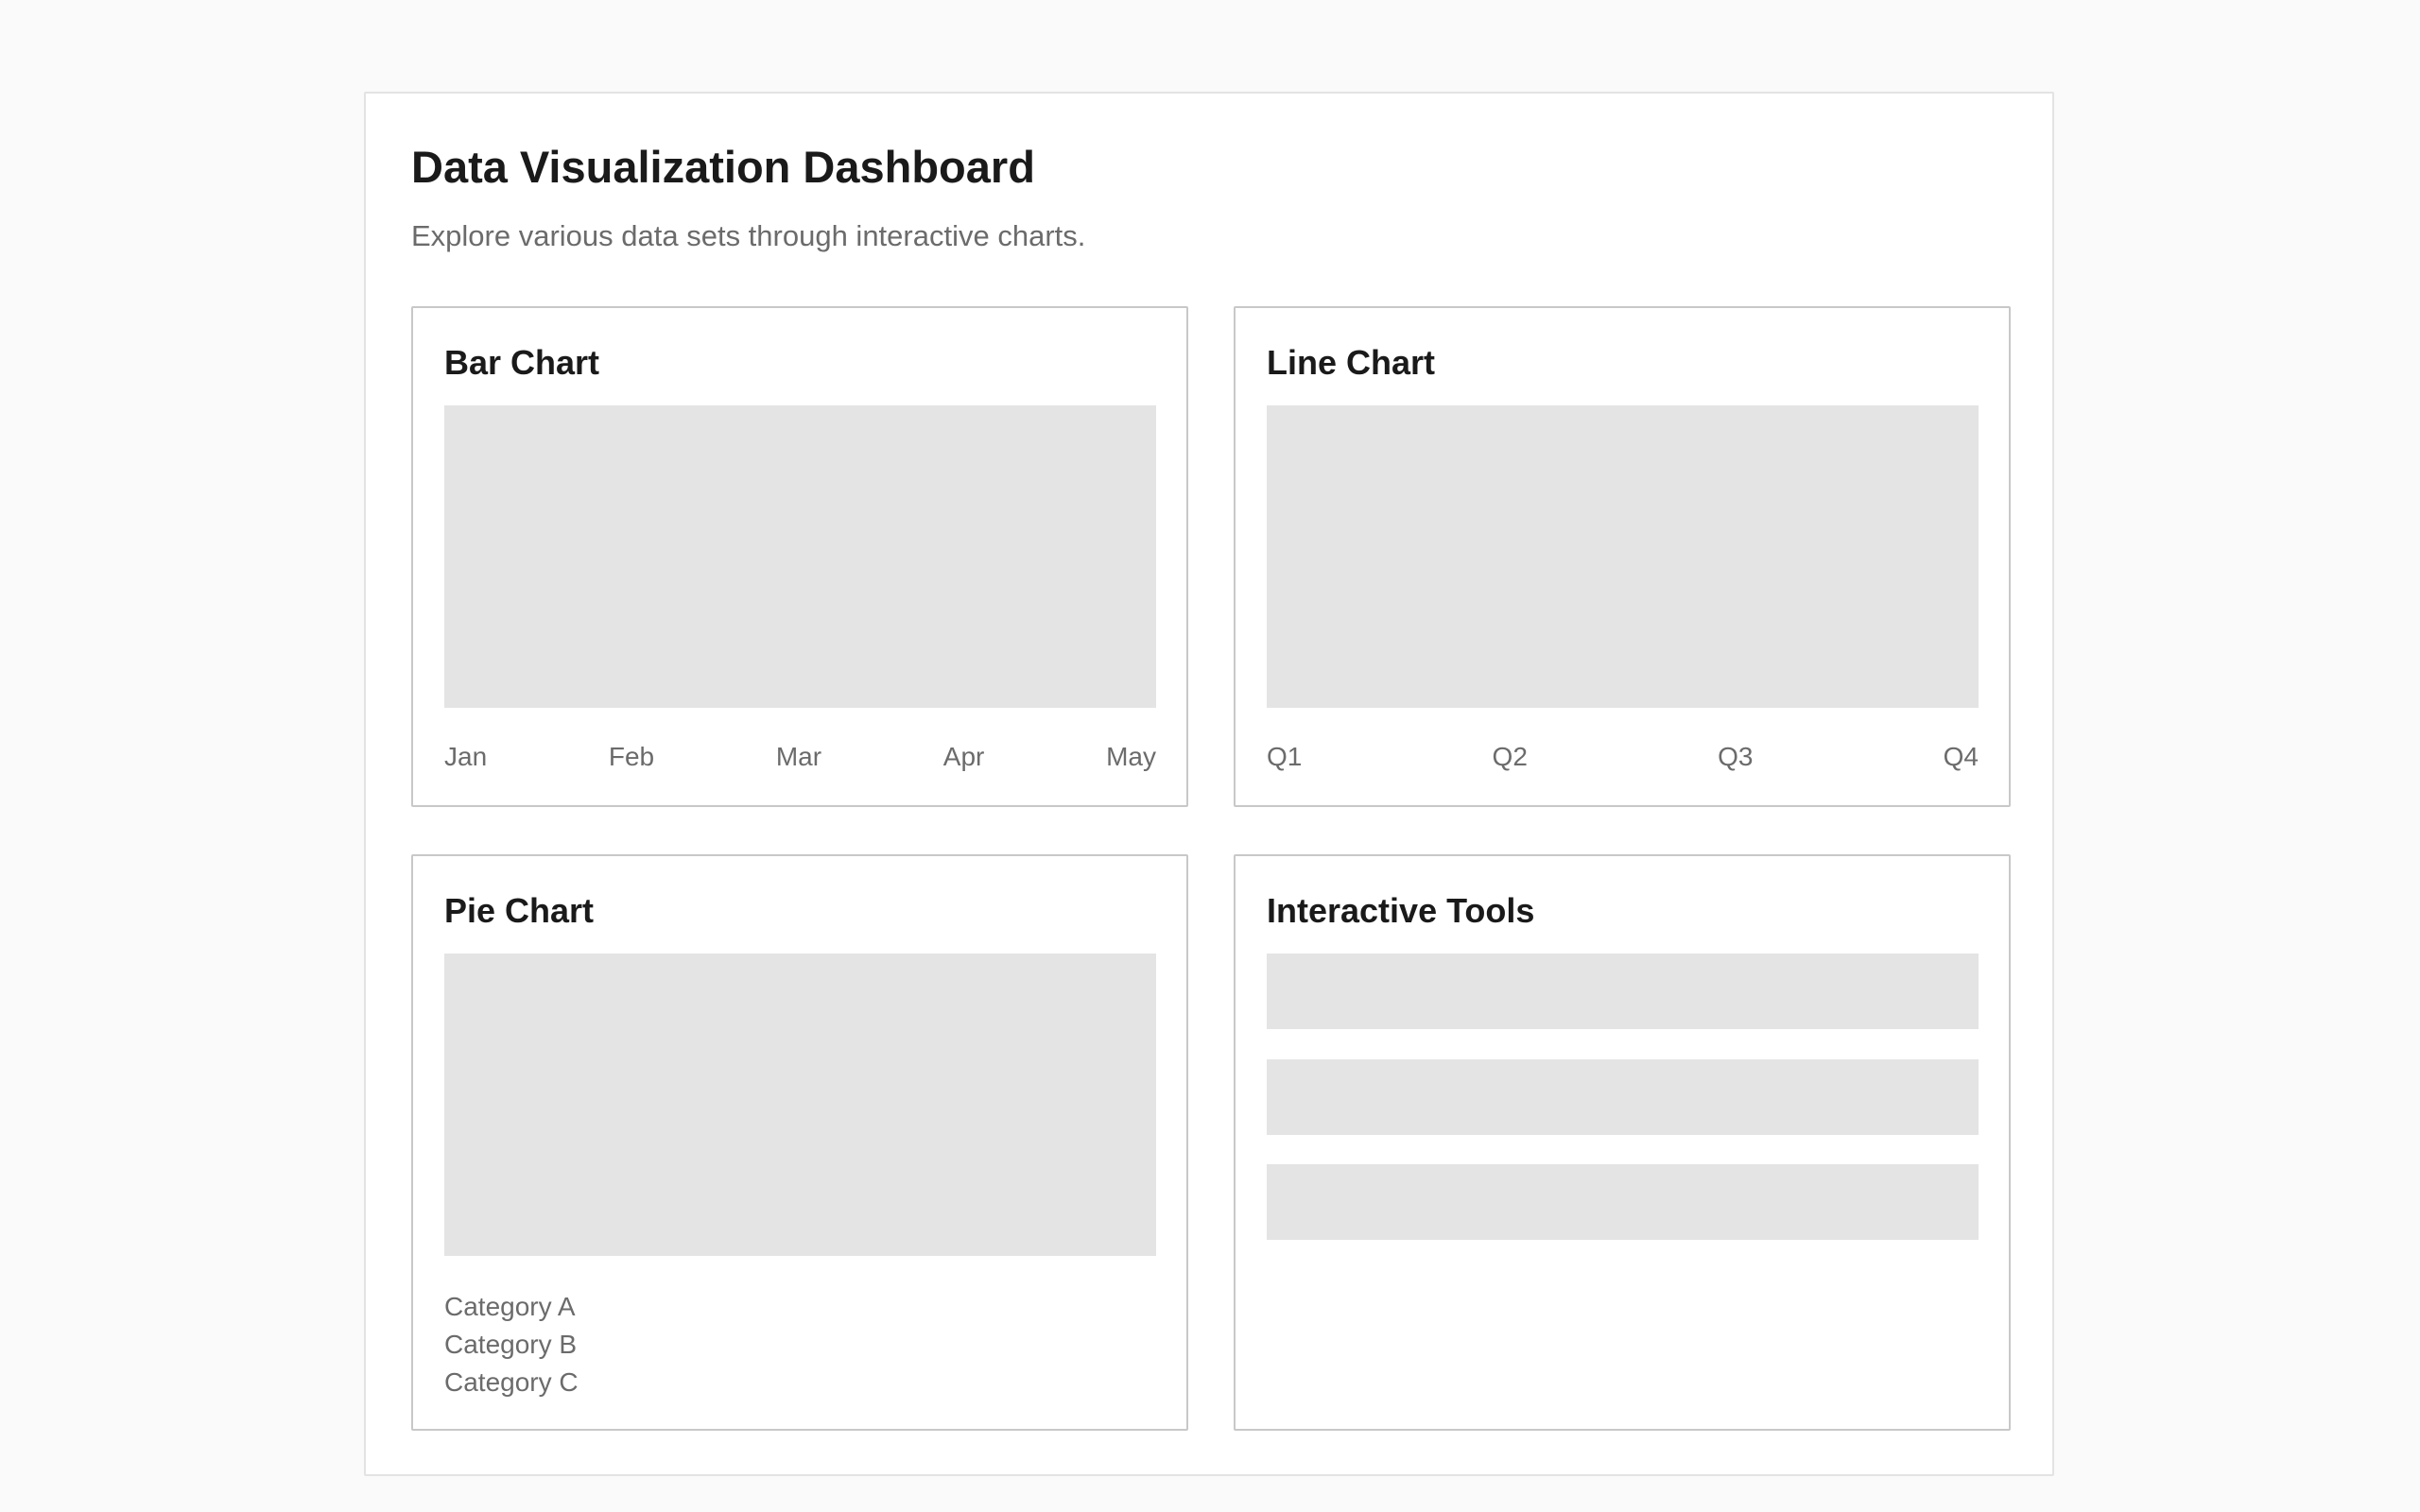  Describe the element at coordinates (1623, 757) in the screenshot. I see `line-chart-x-axis: Q1 Q2 Q3 Q4` at that location.